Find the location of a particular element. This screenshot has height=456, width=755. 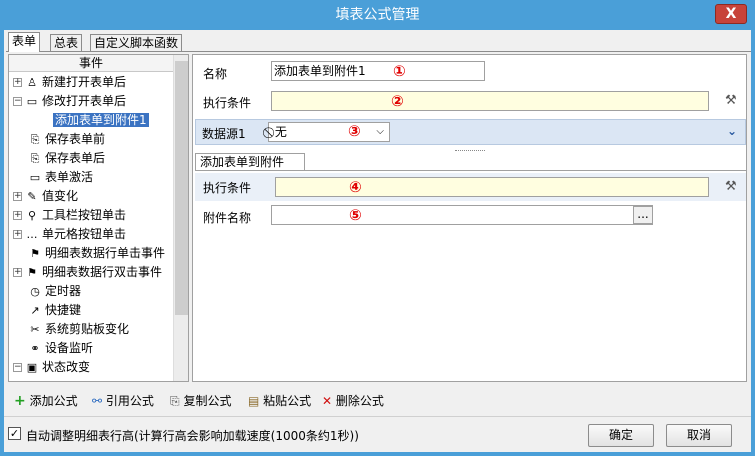

window-title: 填表公式管理 is located at coordinates (377, 15).